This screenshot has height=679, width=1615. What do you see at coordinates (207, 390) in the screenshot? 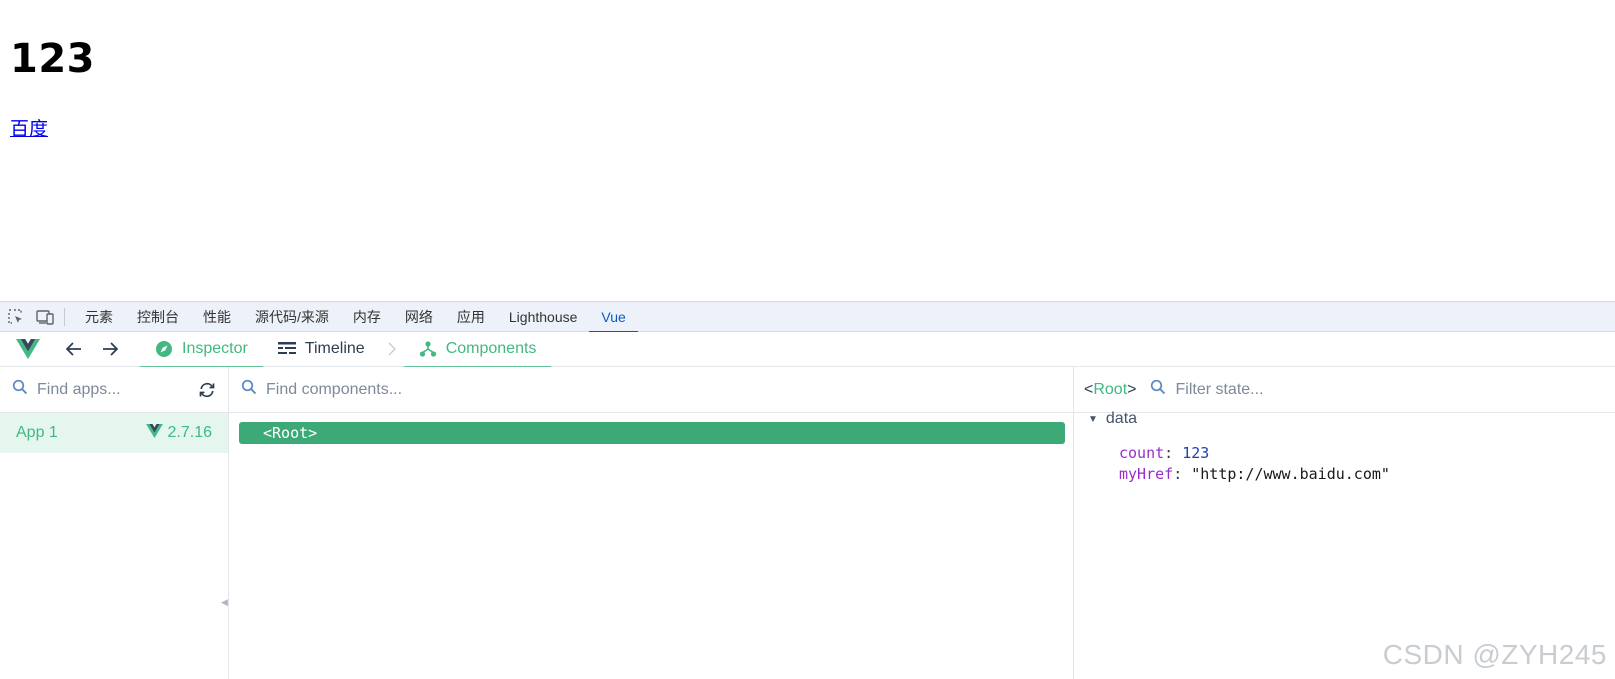
I see `refresh-icon` at bounding box center [207, 390].